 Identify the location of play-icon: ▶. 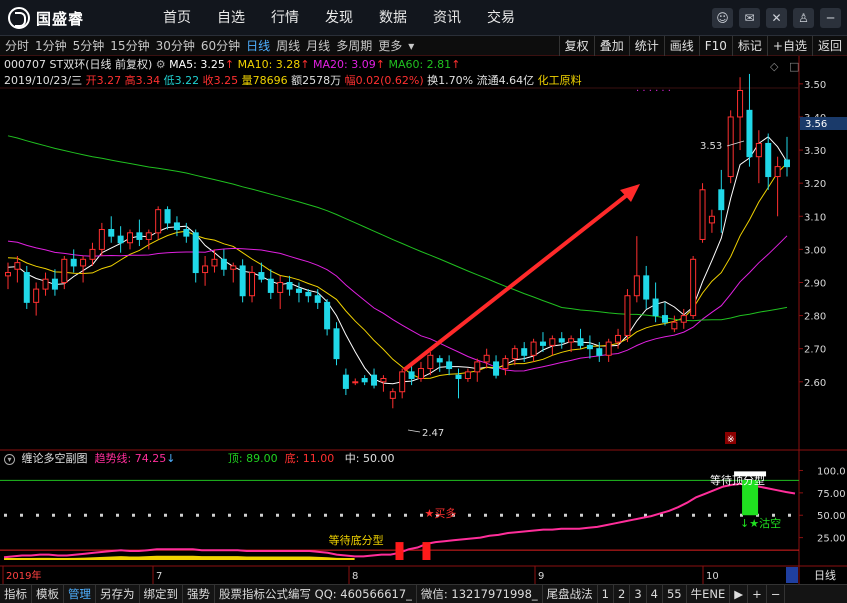
(739, 594).